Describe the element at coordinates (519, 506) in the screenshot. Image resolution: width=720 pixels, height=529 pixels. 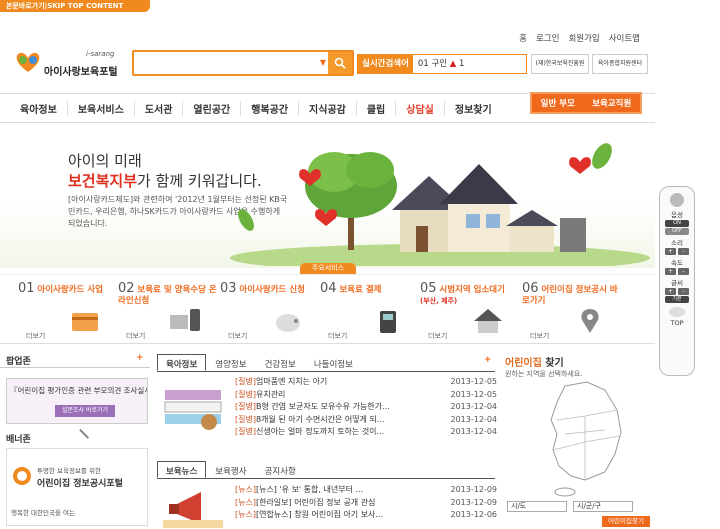
I see `sido-select-value: 시/도` at that location.